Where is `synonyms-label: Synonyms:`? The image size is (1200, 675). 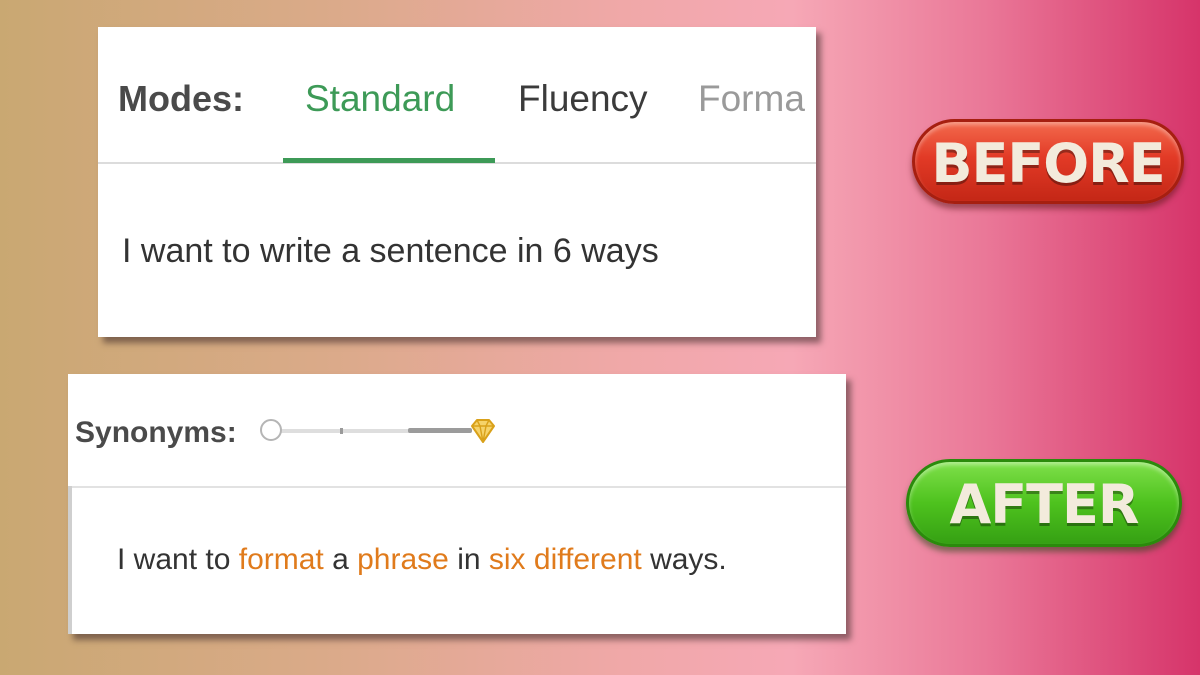 synonyms-label: Synonyms: is located at coordinates (156, 432).